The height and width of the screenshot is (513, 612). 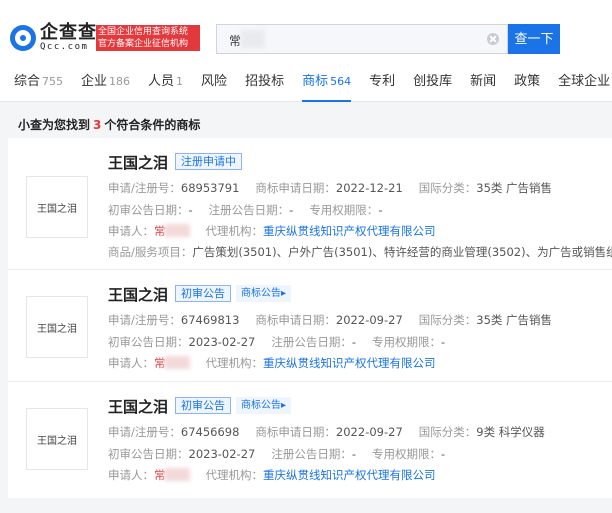 What do you see at coordinates (306, 505) in the screenshot?
I see `page-background` at bounding box center [306, 505].